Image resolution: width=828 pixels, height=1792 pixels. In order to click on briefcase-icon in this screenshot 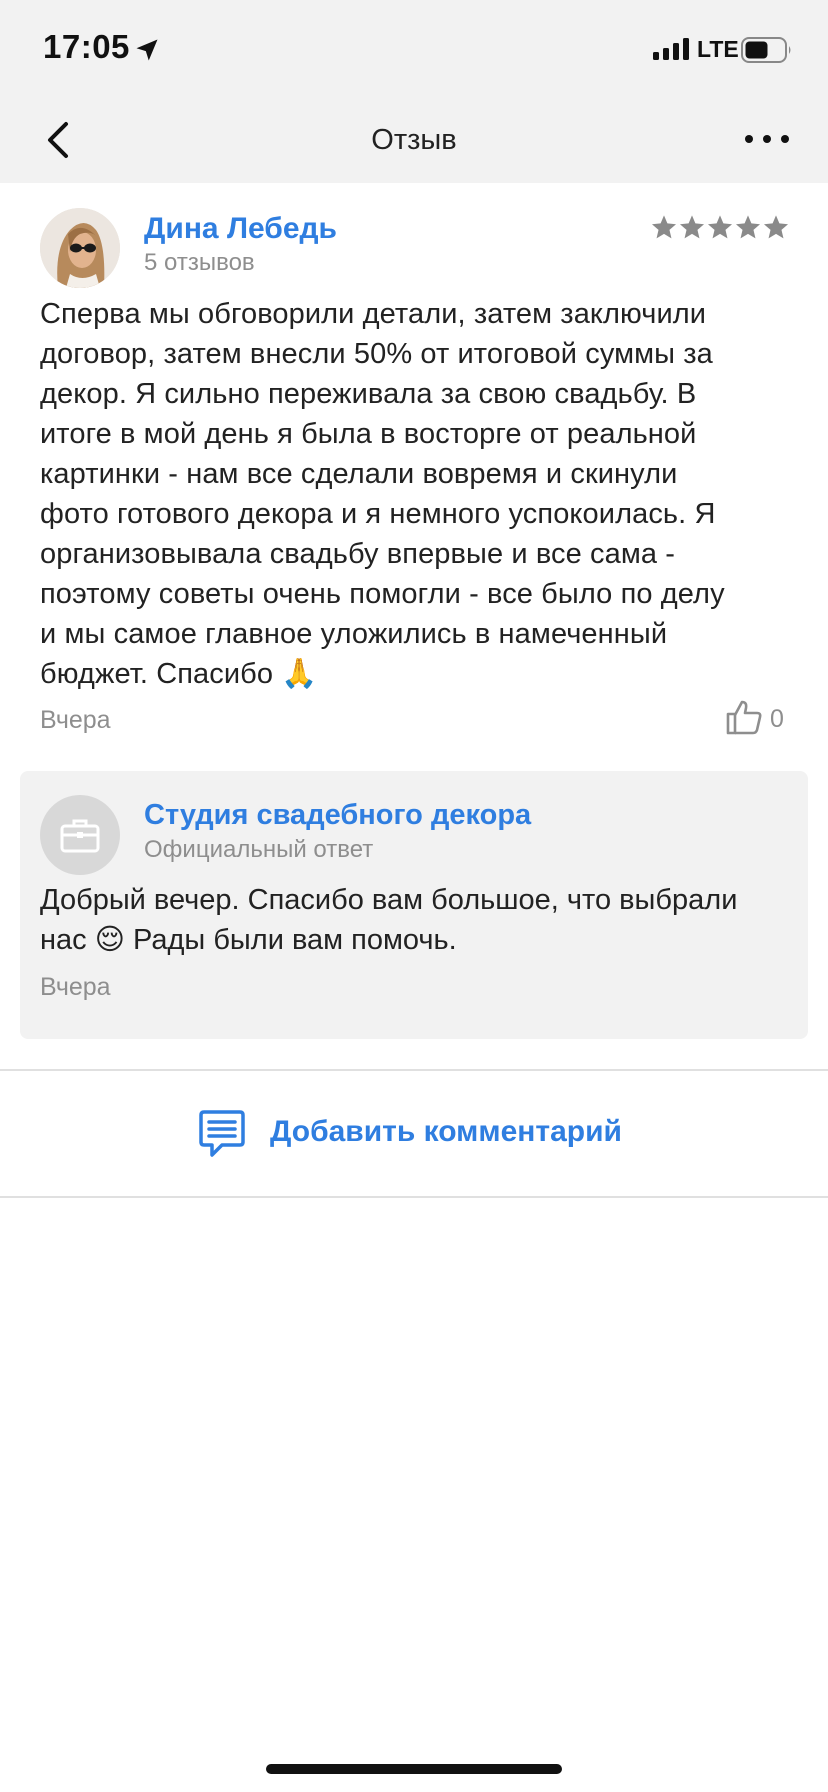, I will do `click(80, 836)`.